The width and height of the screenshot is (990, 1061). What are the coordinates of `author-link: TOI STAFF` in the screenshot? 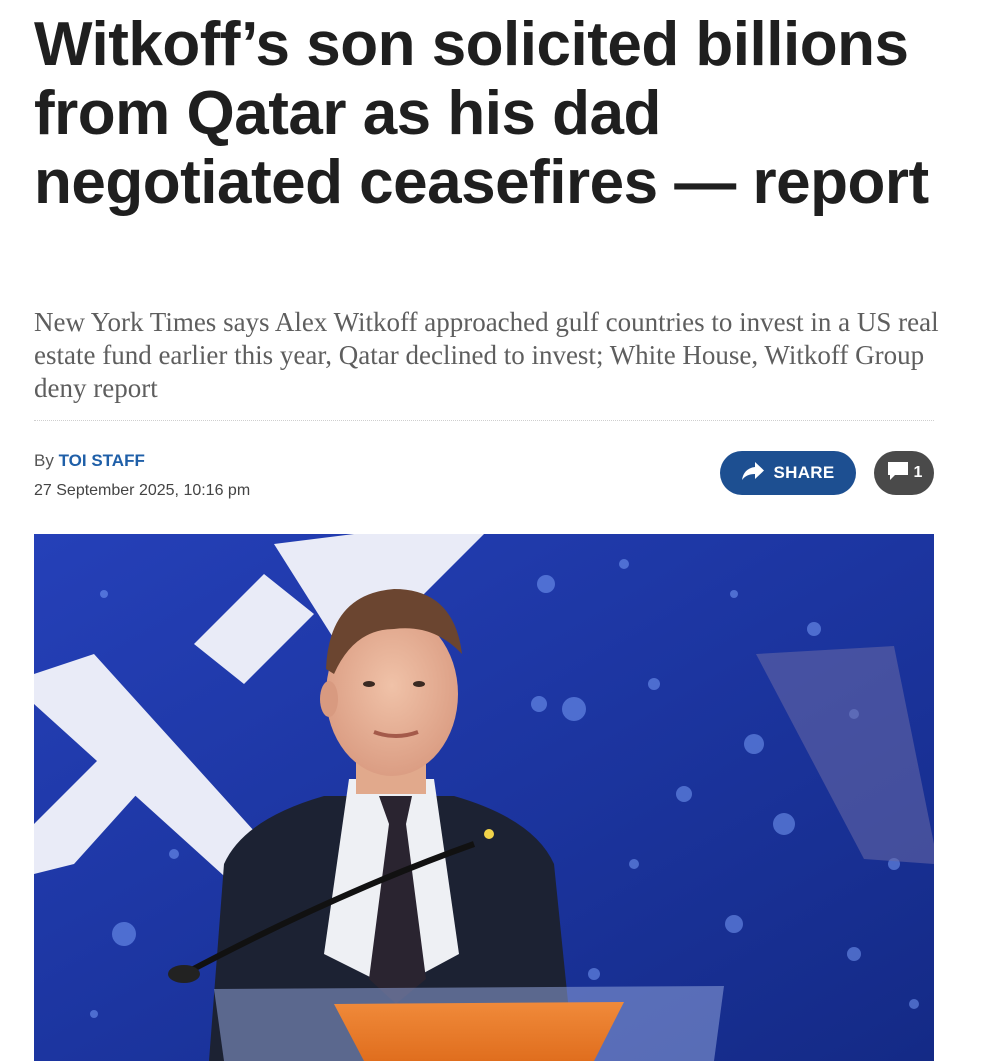 It's located at (102, 460).